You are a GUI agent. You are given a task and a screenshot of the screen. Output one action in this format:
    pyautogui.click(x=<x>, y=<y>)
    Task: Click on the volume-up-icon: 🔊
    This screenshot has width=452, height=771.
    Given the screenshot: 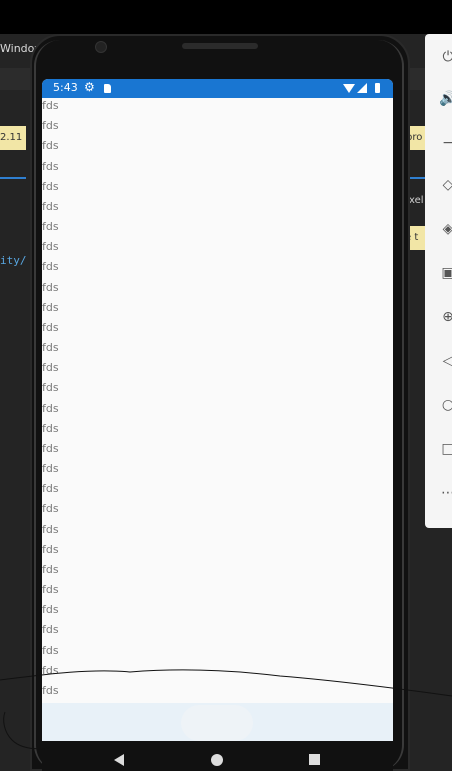 What is the action you would take?
    pyautogui.click(x=445, y=99)
    